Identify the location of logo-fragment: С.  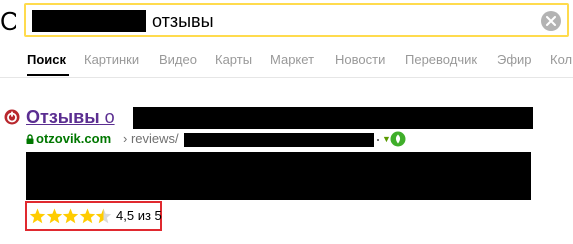
(8, 21).